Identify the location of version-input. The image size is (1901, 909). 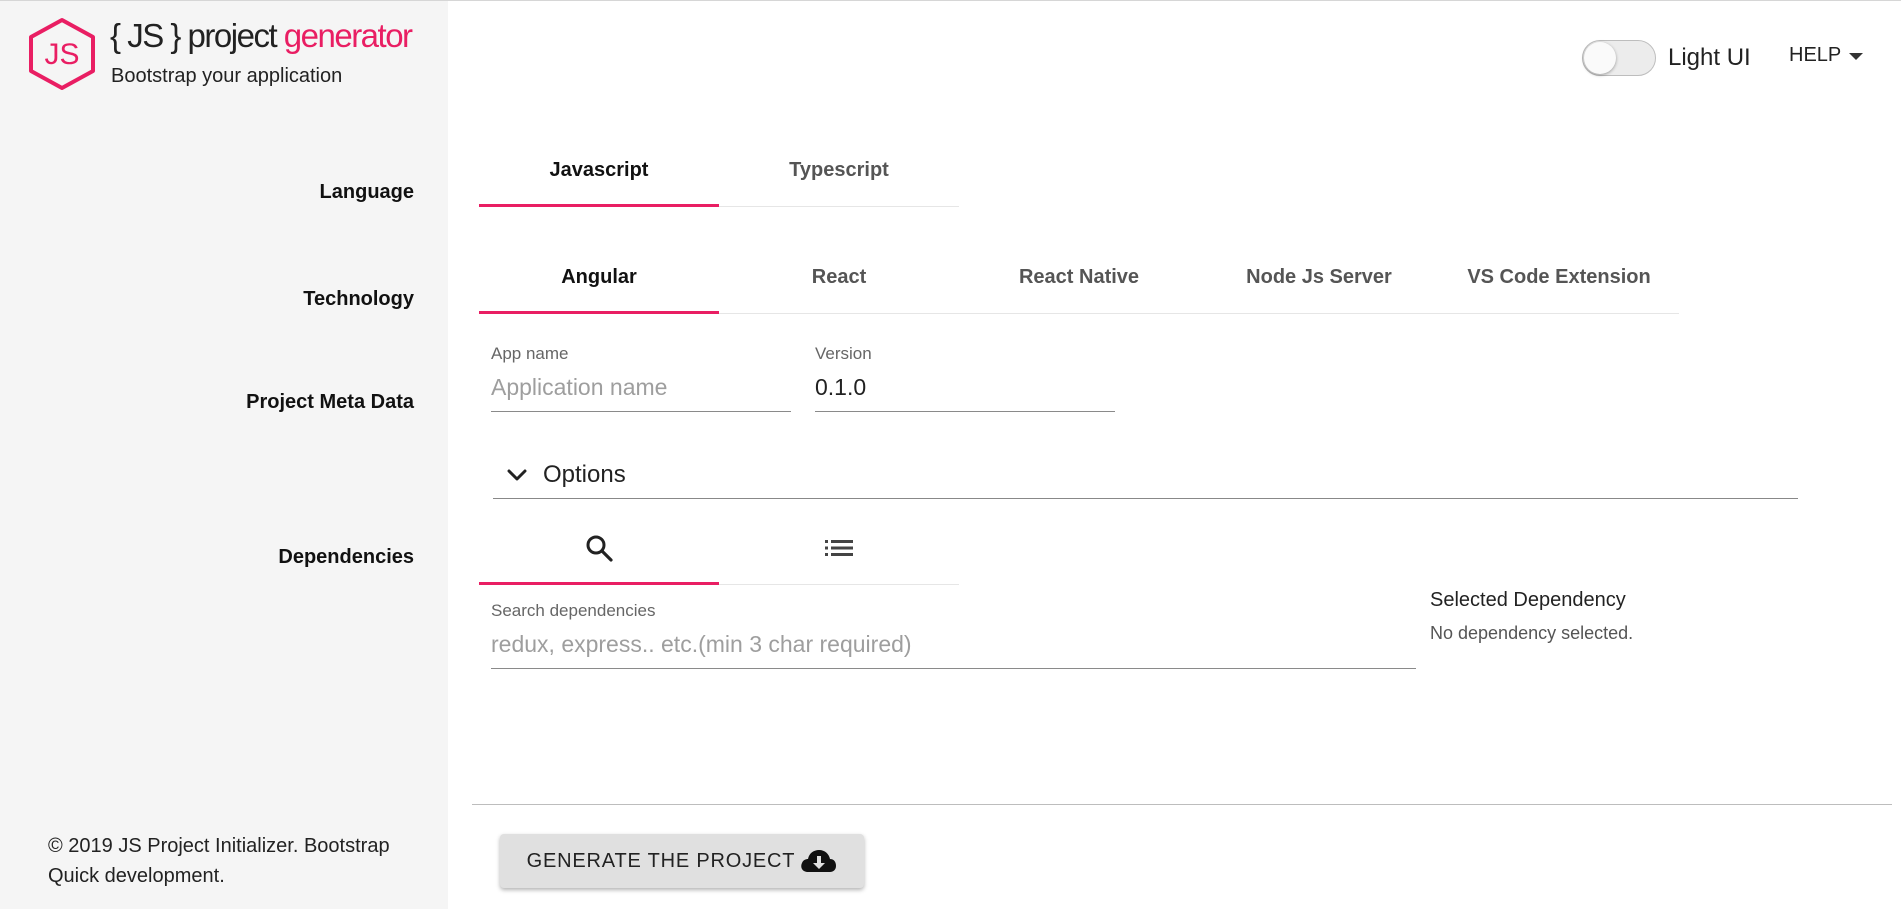
(965, 391).